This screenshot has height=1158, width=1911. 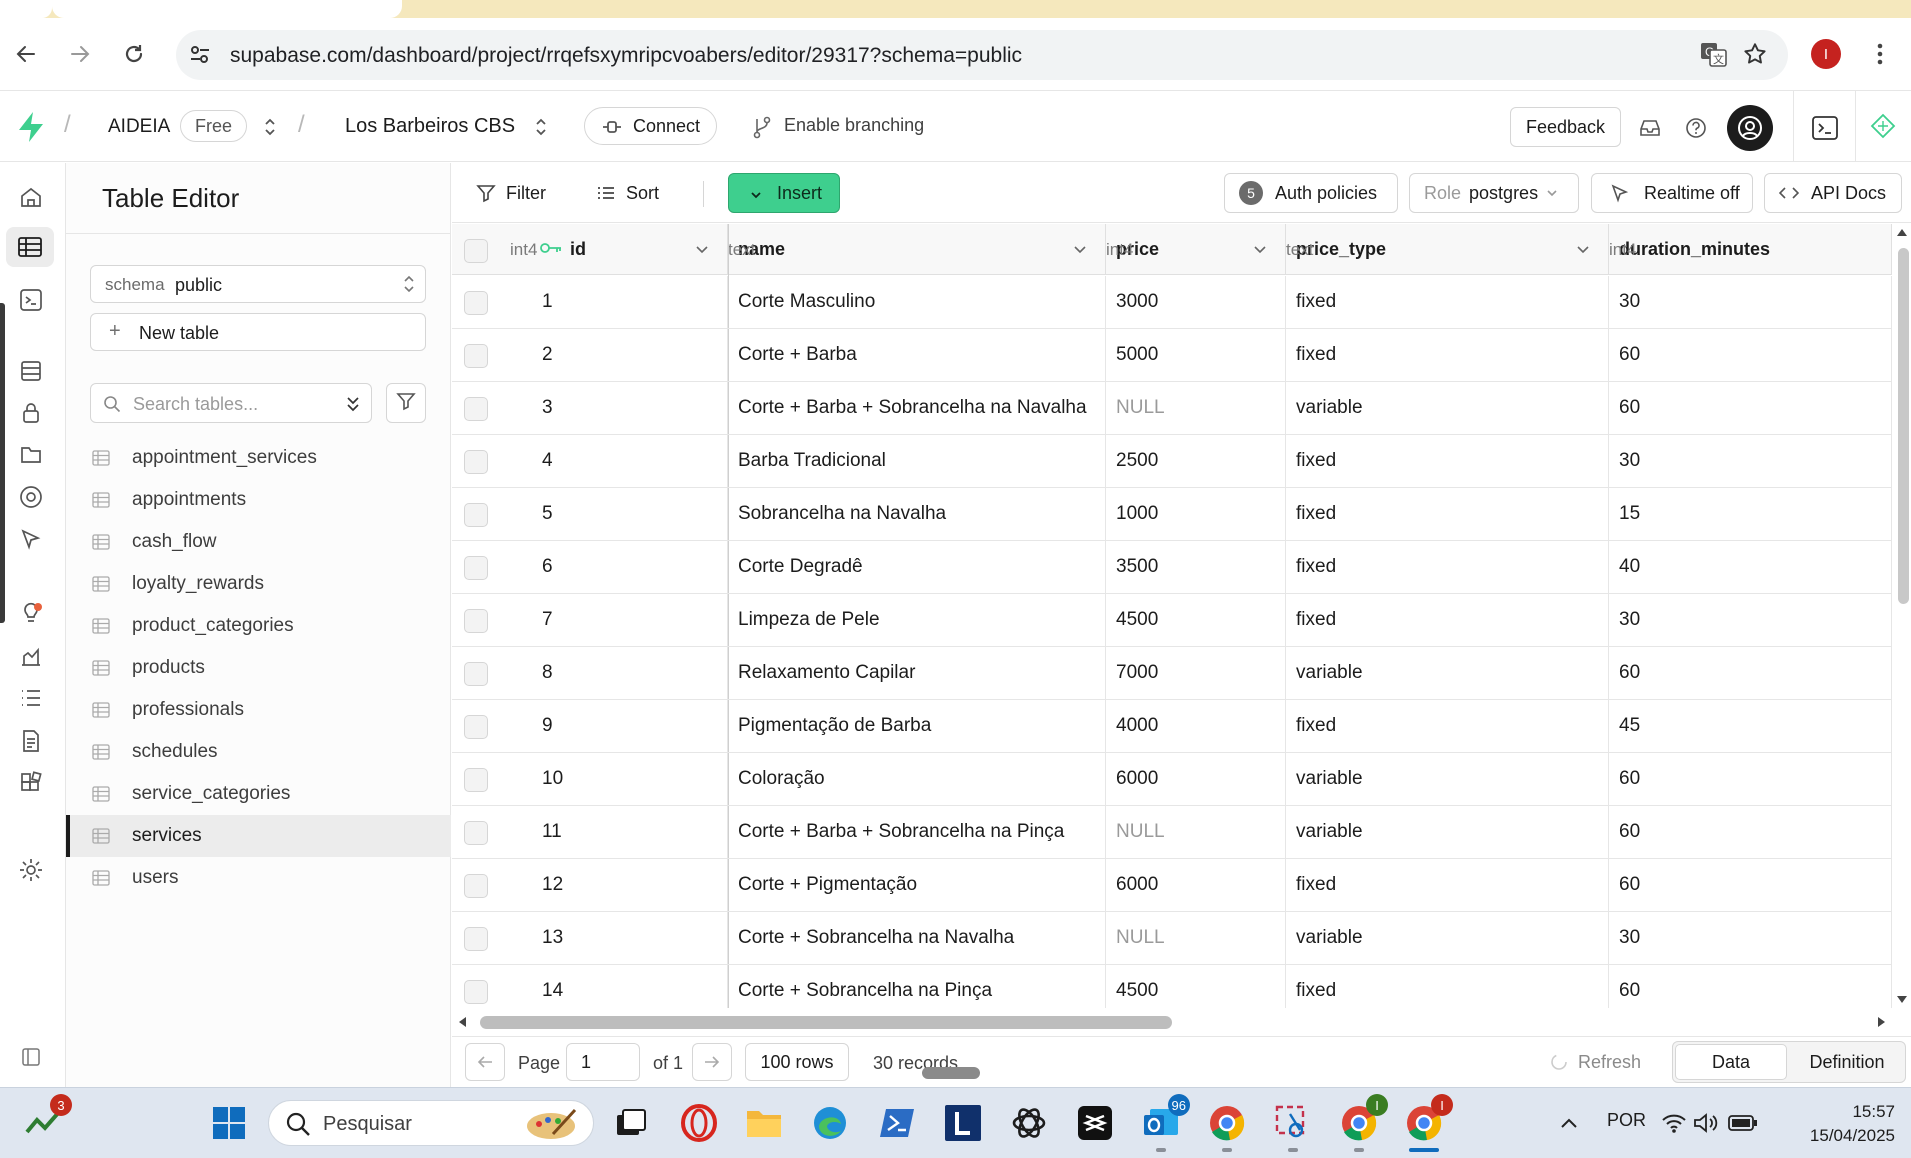 What do you see at coordinates (1293, 1127) in the screenshot?
I see `snipping-tool-icon` at bounding box center [1293, 1127].